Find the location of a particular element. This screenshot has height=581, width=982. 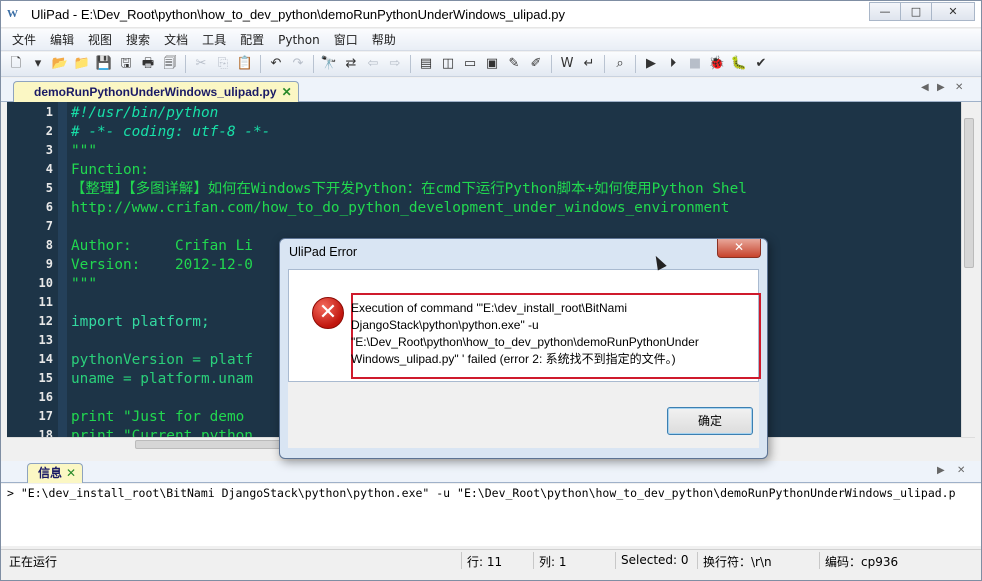

tab-info: 信息 ✕ is located at coordinates (55, 473).